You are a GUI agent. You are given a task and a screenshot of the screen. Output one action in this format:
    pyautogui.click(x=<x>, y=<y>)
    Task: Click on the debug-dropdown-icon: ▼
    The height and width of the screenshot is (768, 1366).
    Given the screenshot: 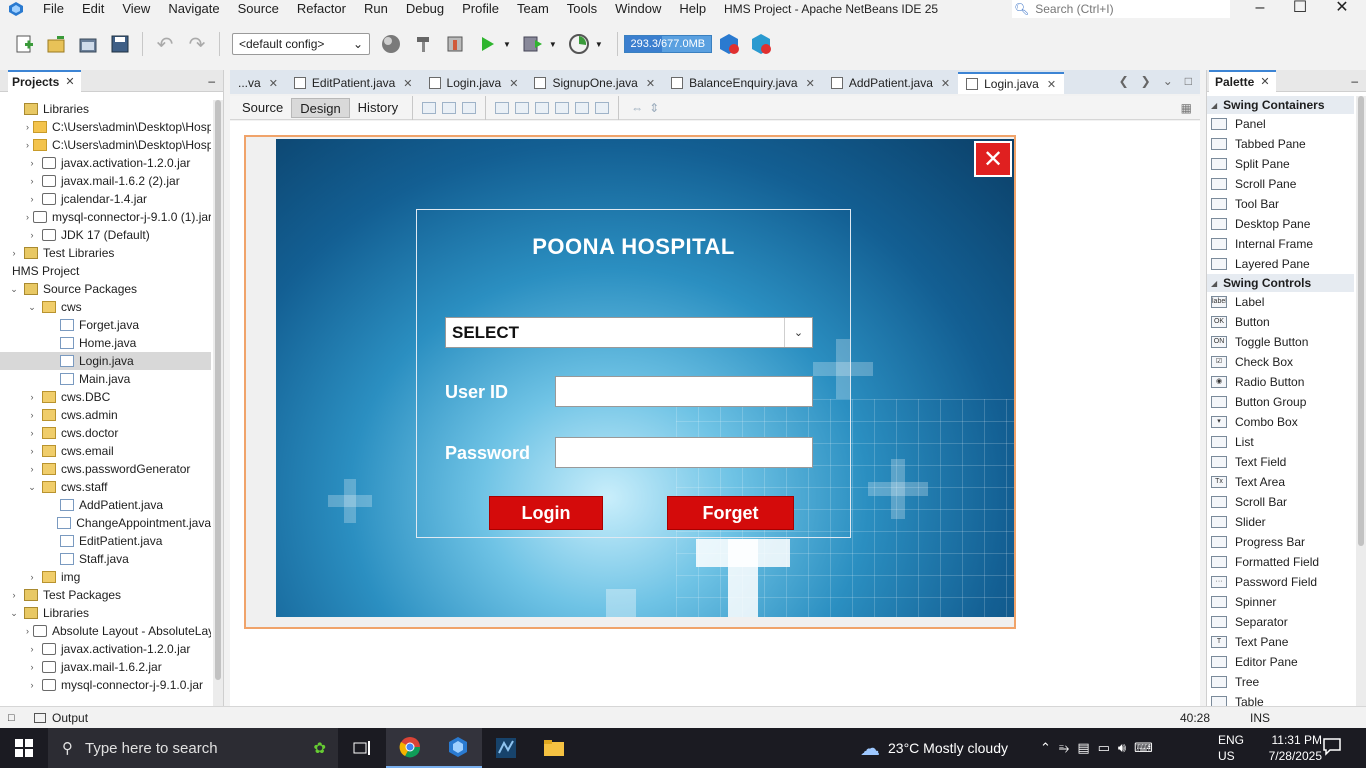 What is the action you would take?
    pyautogui.click(x=553, y=44)
    